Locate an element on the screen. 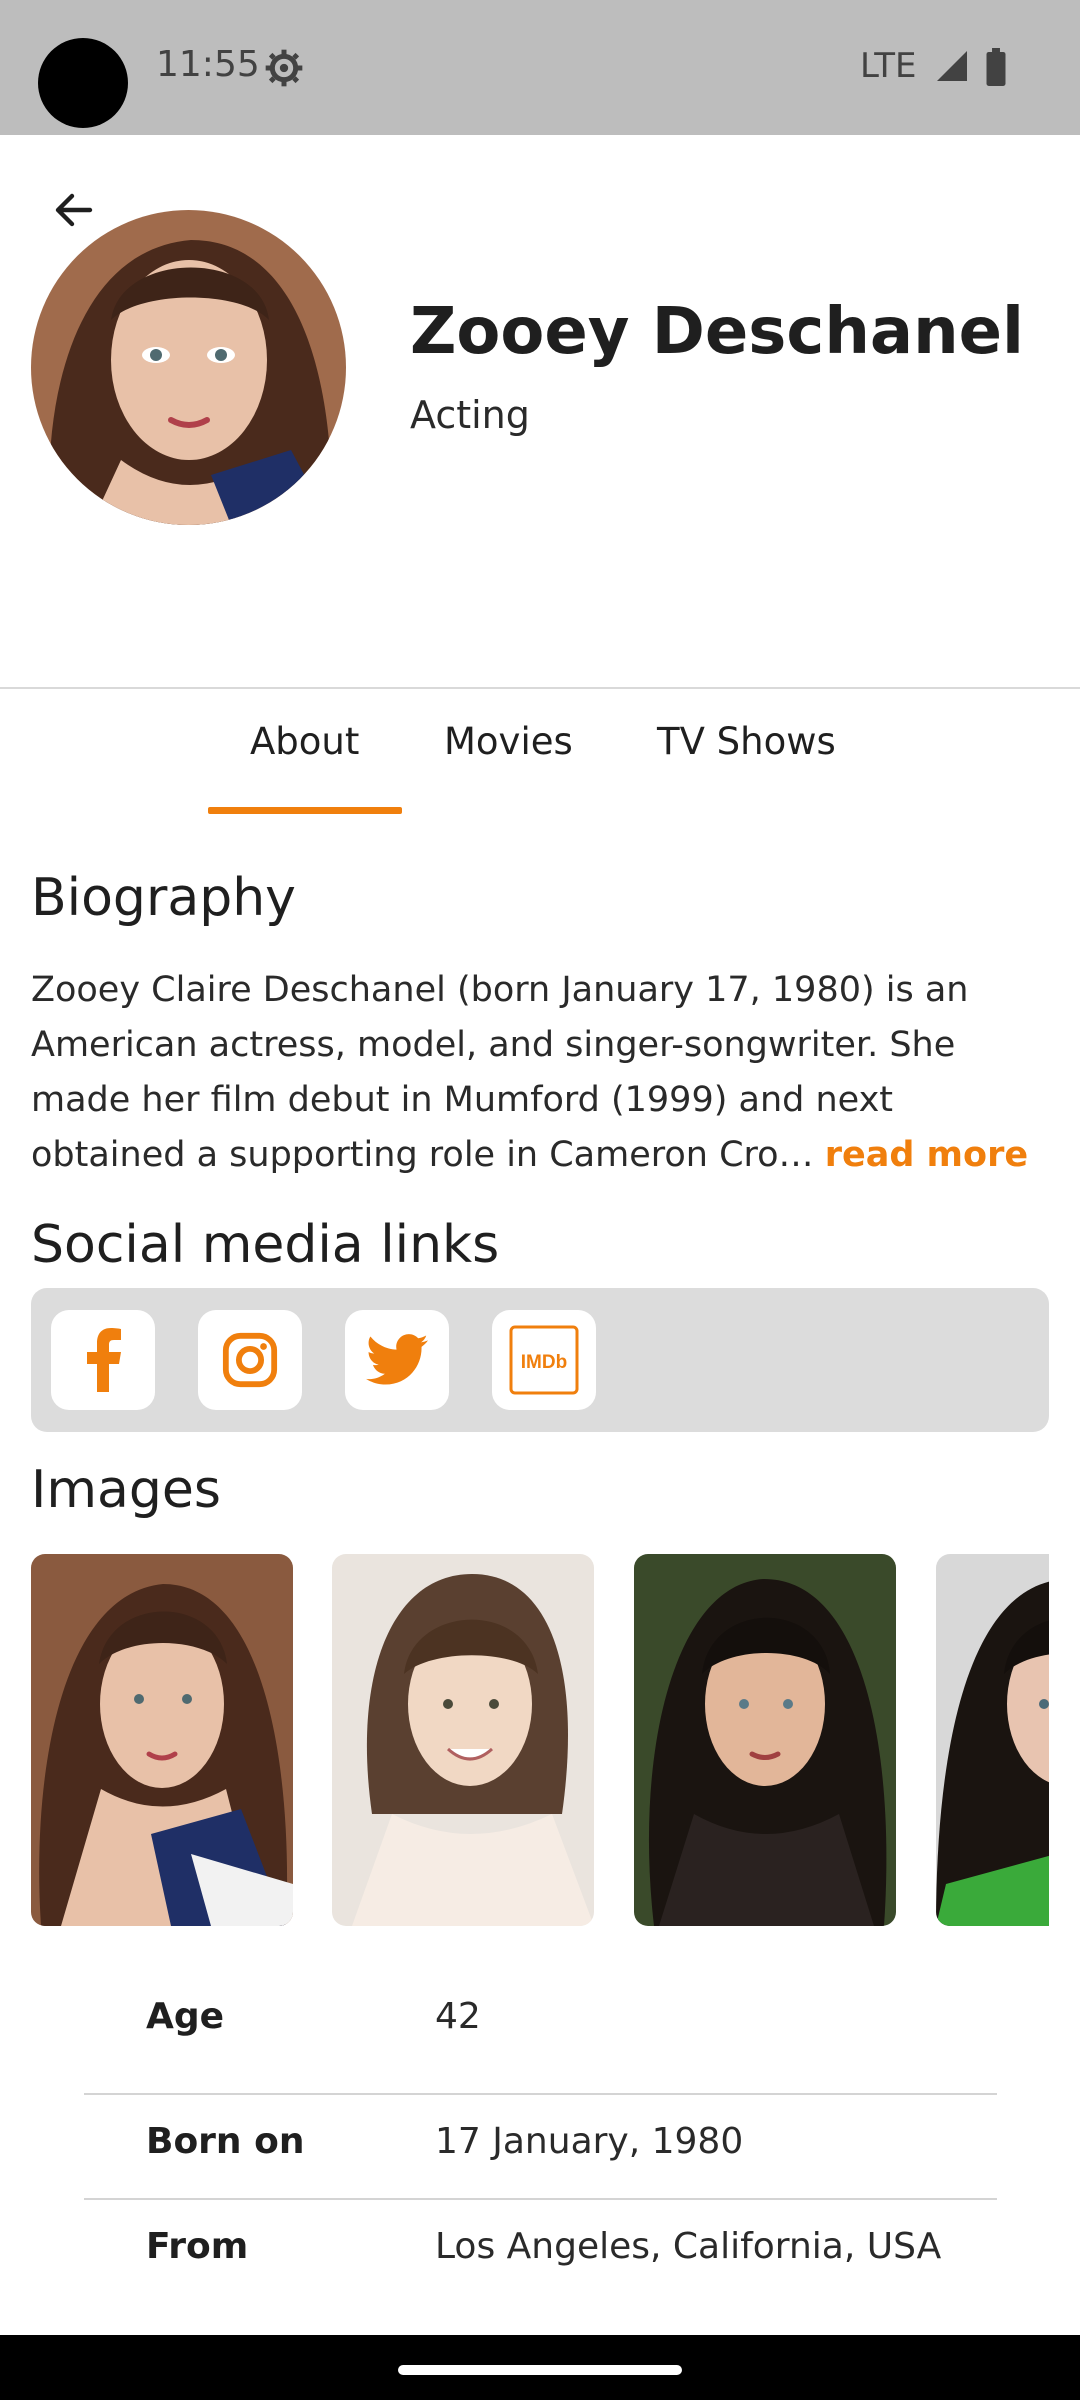 The width and height of the screenshot is (1080, 2400). network-type: LTE is located at coordinates (888, 66).